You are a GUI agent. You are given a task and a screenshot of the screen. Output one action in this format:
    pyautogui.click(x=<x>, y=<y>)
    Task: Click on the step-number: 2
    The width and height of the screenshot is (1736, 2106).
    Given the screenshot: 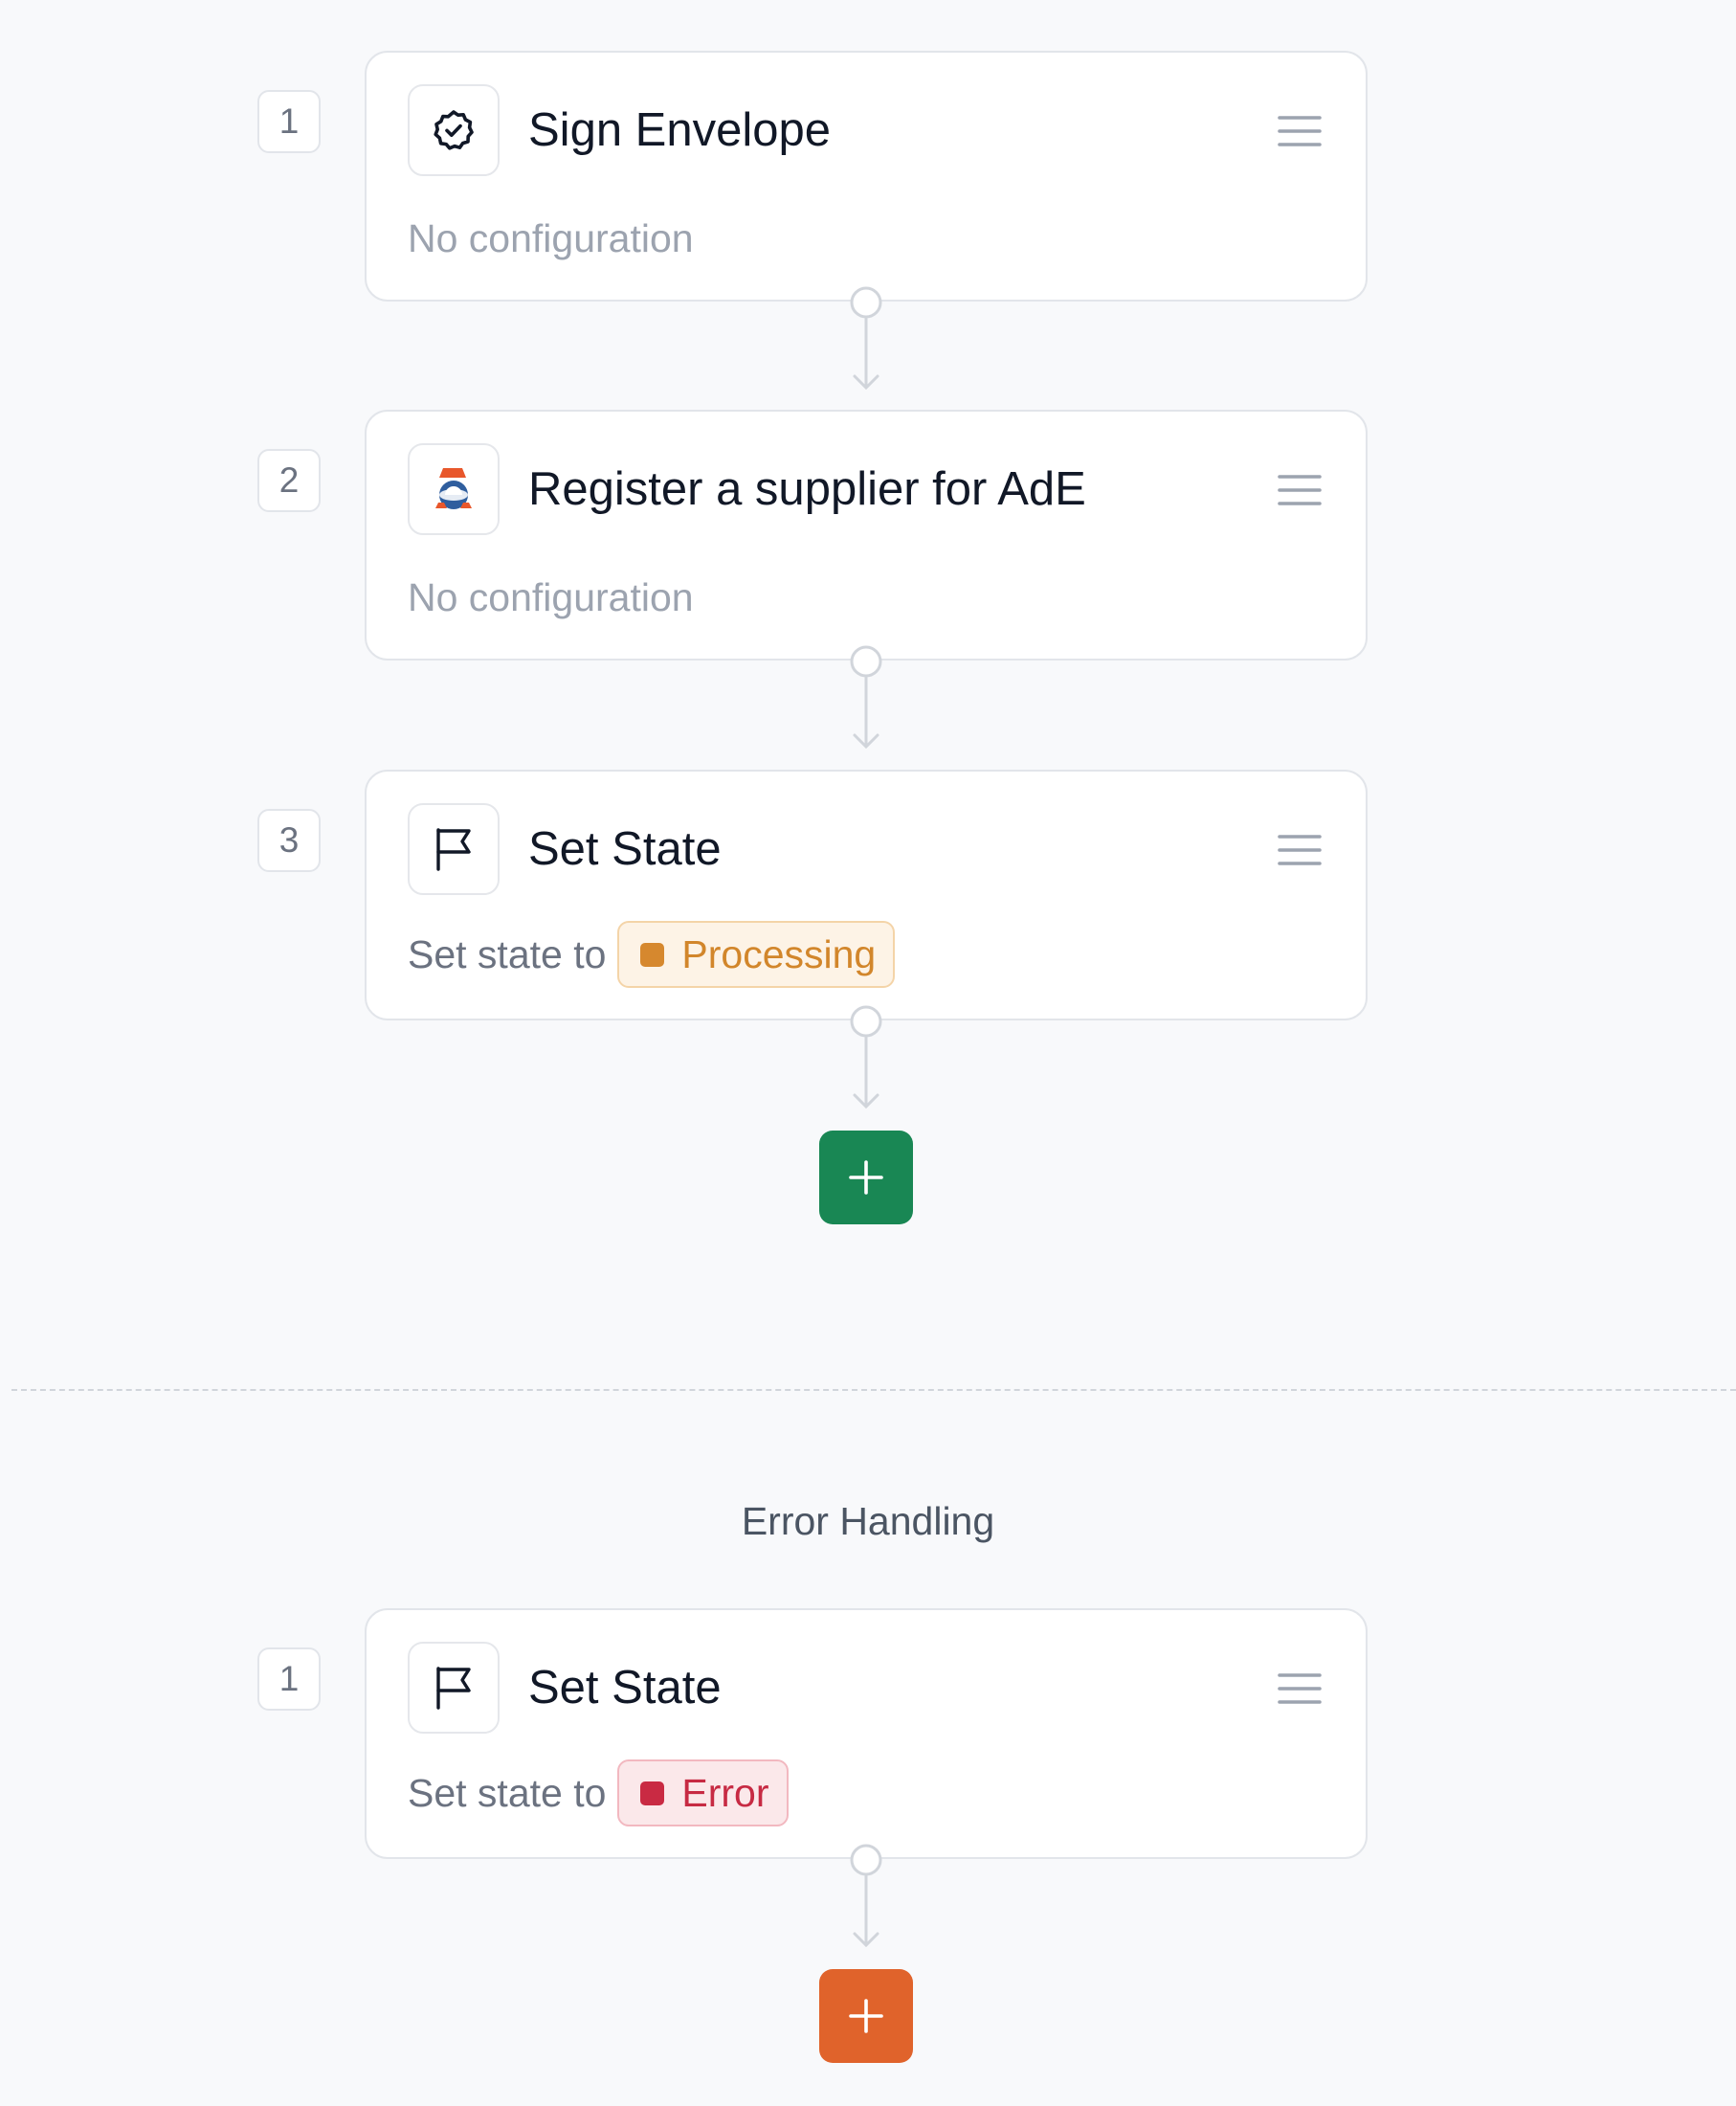 What is the action you would take?
    pyautogui.click(x=289, y=480)
    